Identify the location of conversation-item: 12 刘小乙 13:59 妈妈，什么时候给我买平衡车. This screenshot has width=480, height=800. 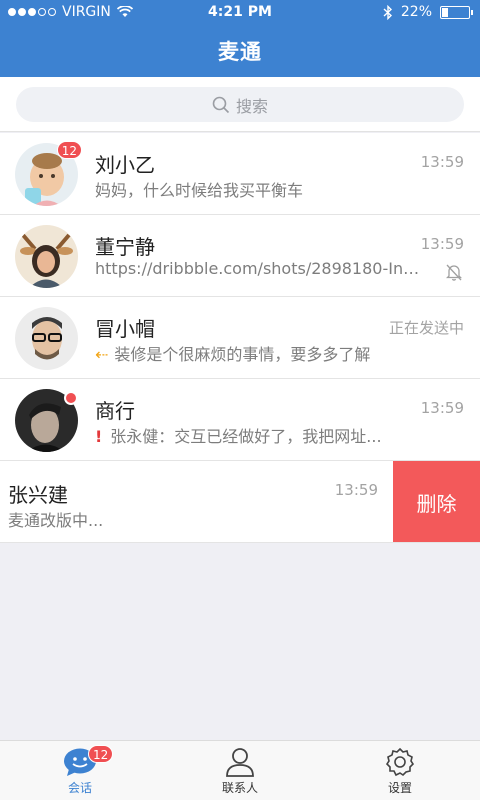
(240, 174).